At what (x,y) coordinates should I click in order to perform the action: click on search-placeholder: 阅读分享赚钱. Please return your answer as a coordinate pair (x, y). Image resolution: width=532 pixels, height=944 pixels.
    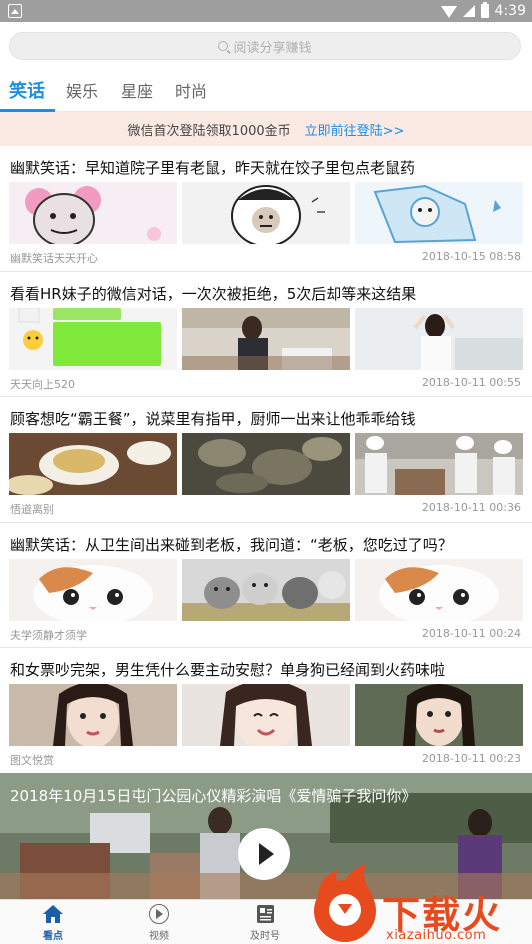
    Looking at the image, I should click on (272, 48).